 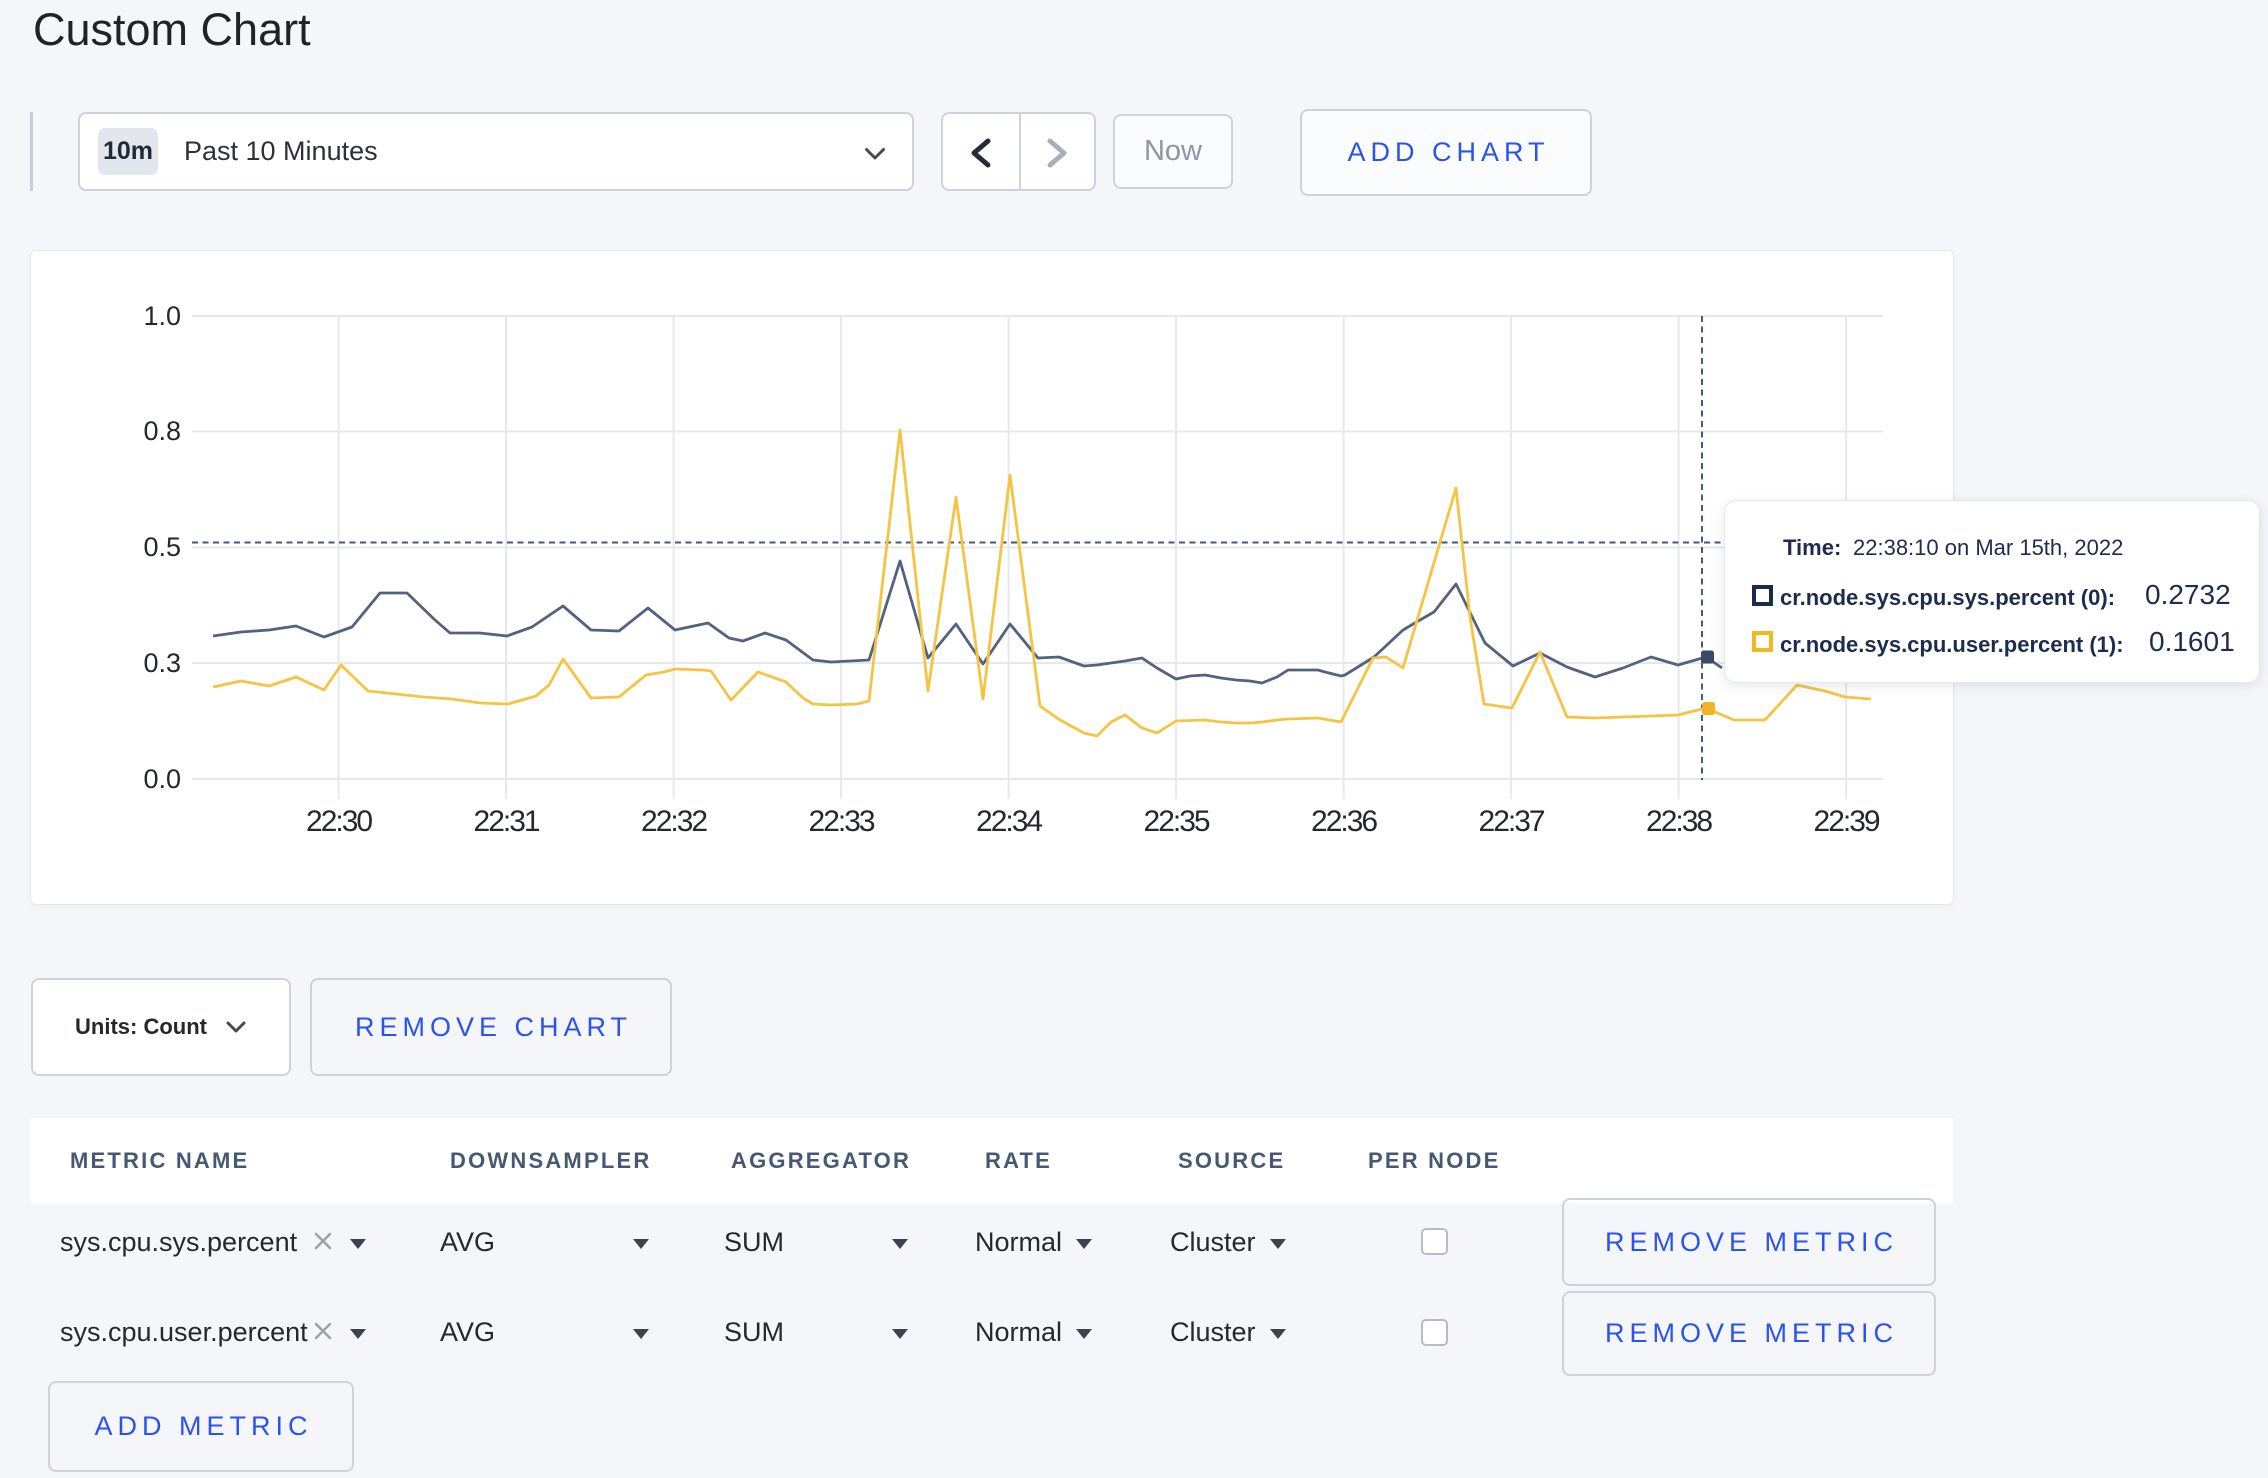 I want to click on svg-text: 22:35, so click(x=1177, y=821).